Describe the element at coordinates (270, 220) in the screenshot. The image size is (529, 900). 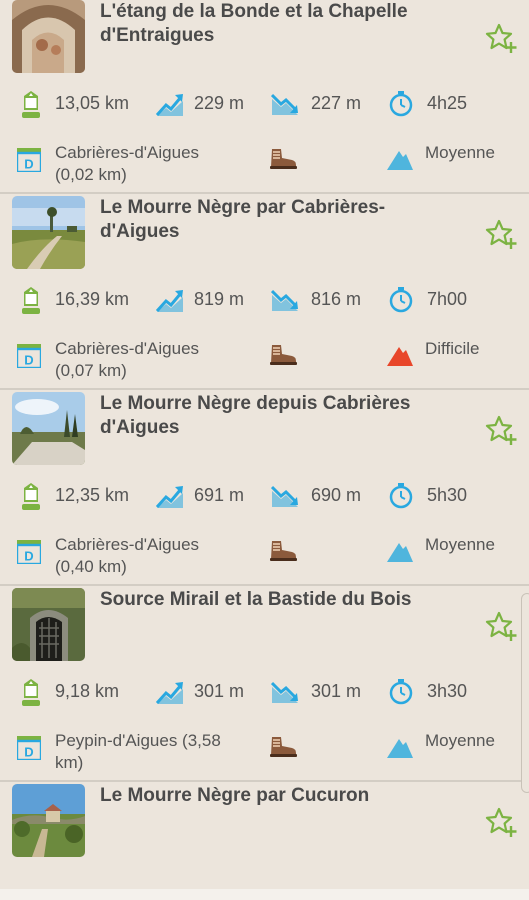
I see `hike-title: Le Mourre Nègre par Cabrières-d'Aigues` at that location.